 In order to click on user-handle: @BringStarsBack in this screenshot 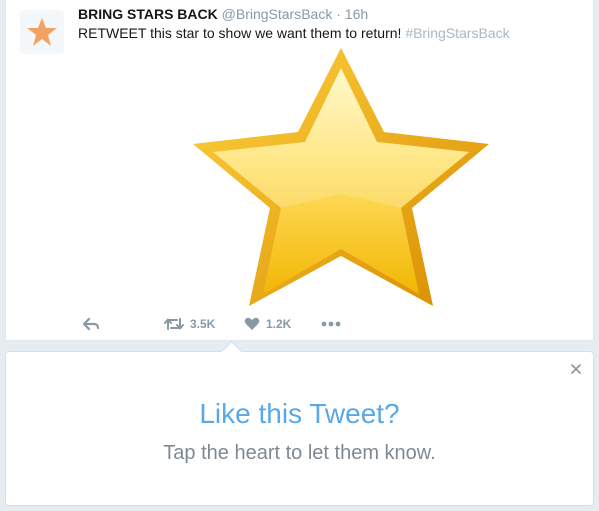, I will do `click(277, 14)`.